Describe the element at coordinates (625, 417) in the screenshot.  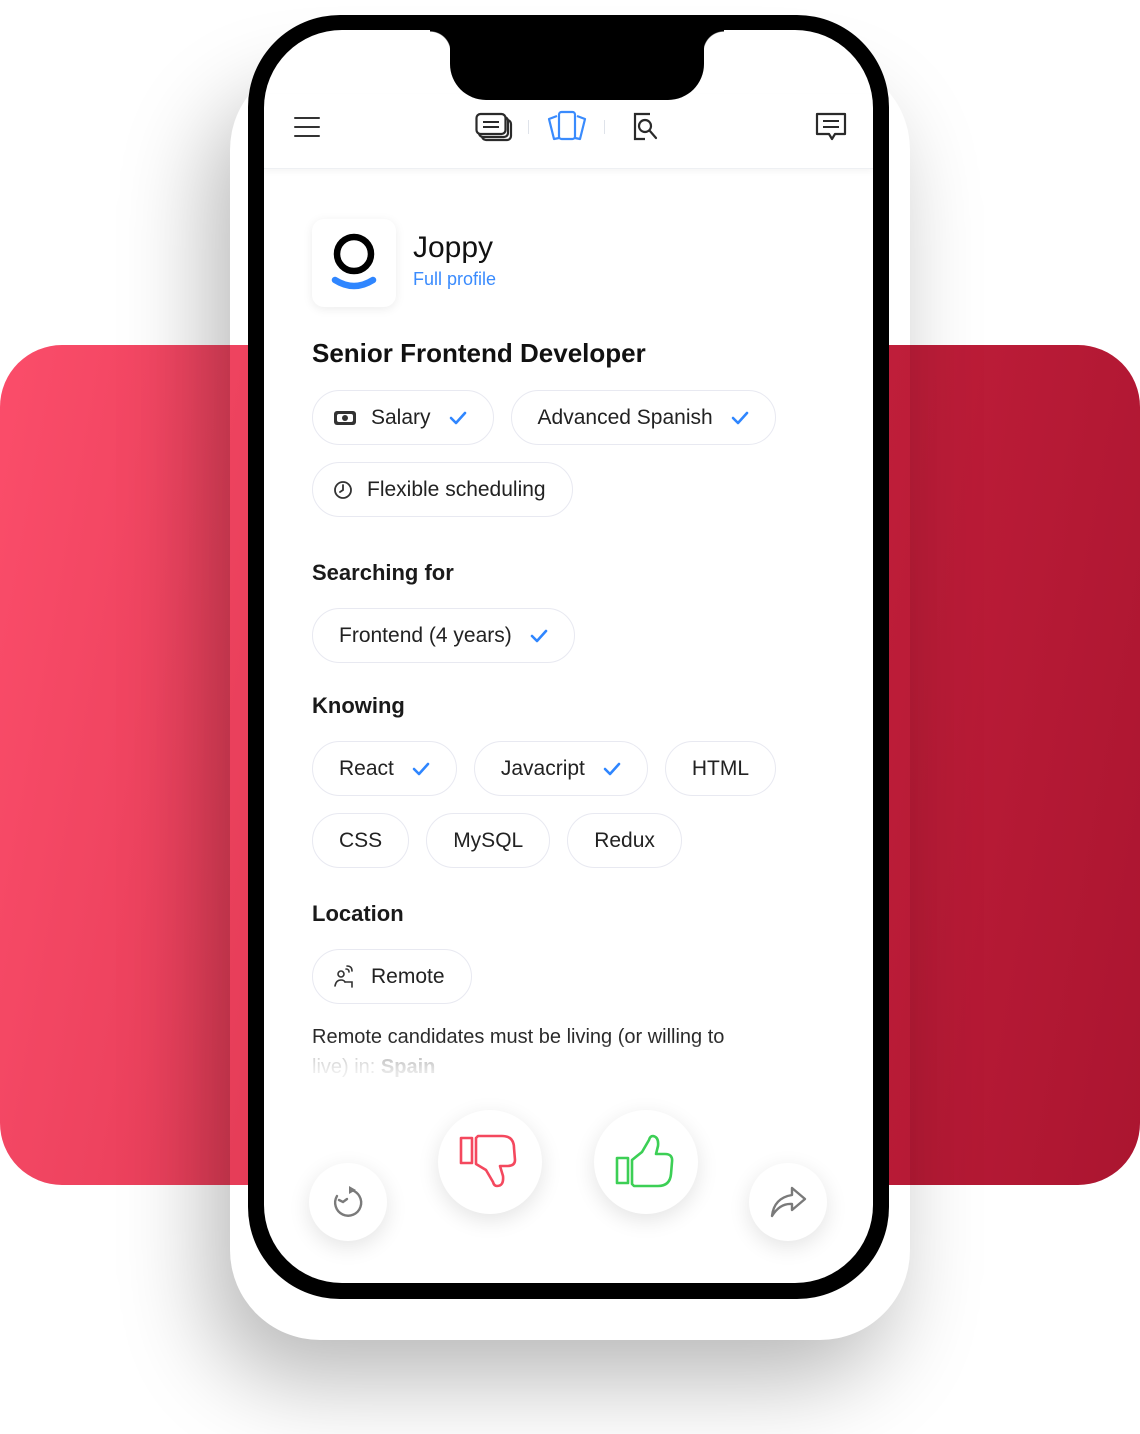
I see `chip-label: Advanced Spanish` at that location.